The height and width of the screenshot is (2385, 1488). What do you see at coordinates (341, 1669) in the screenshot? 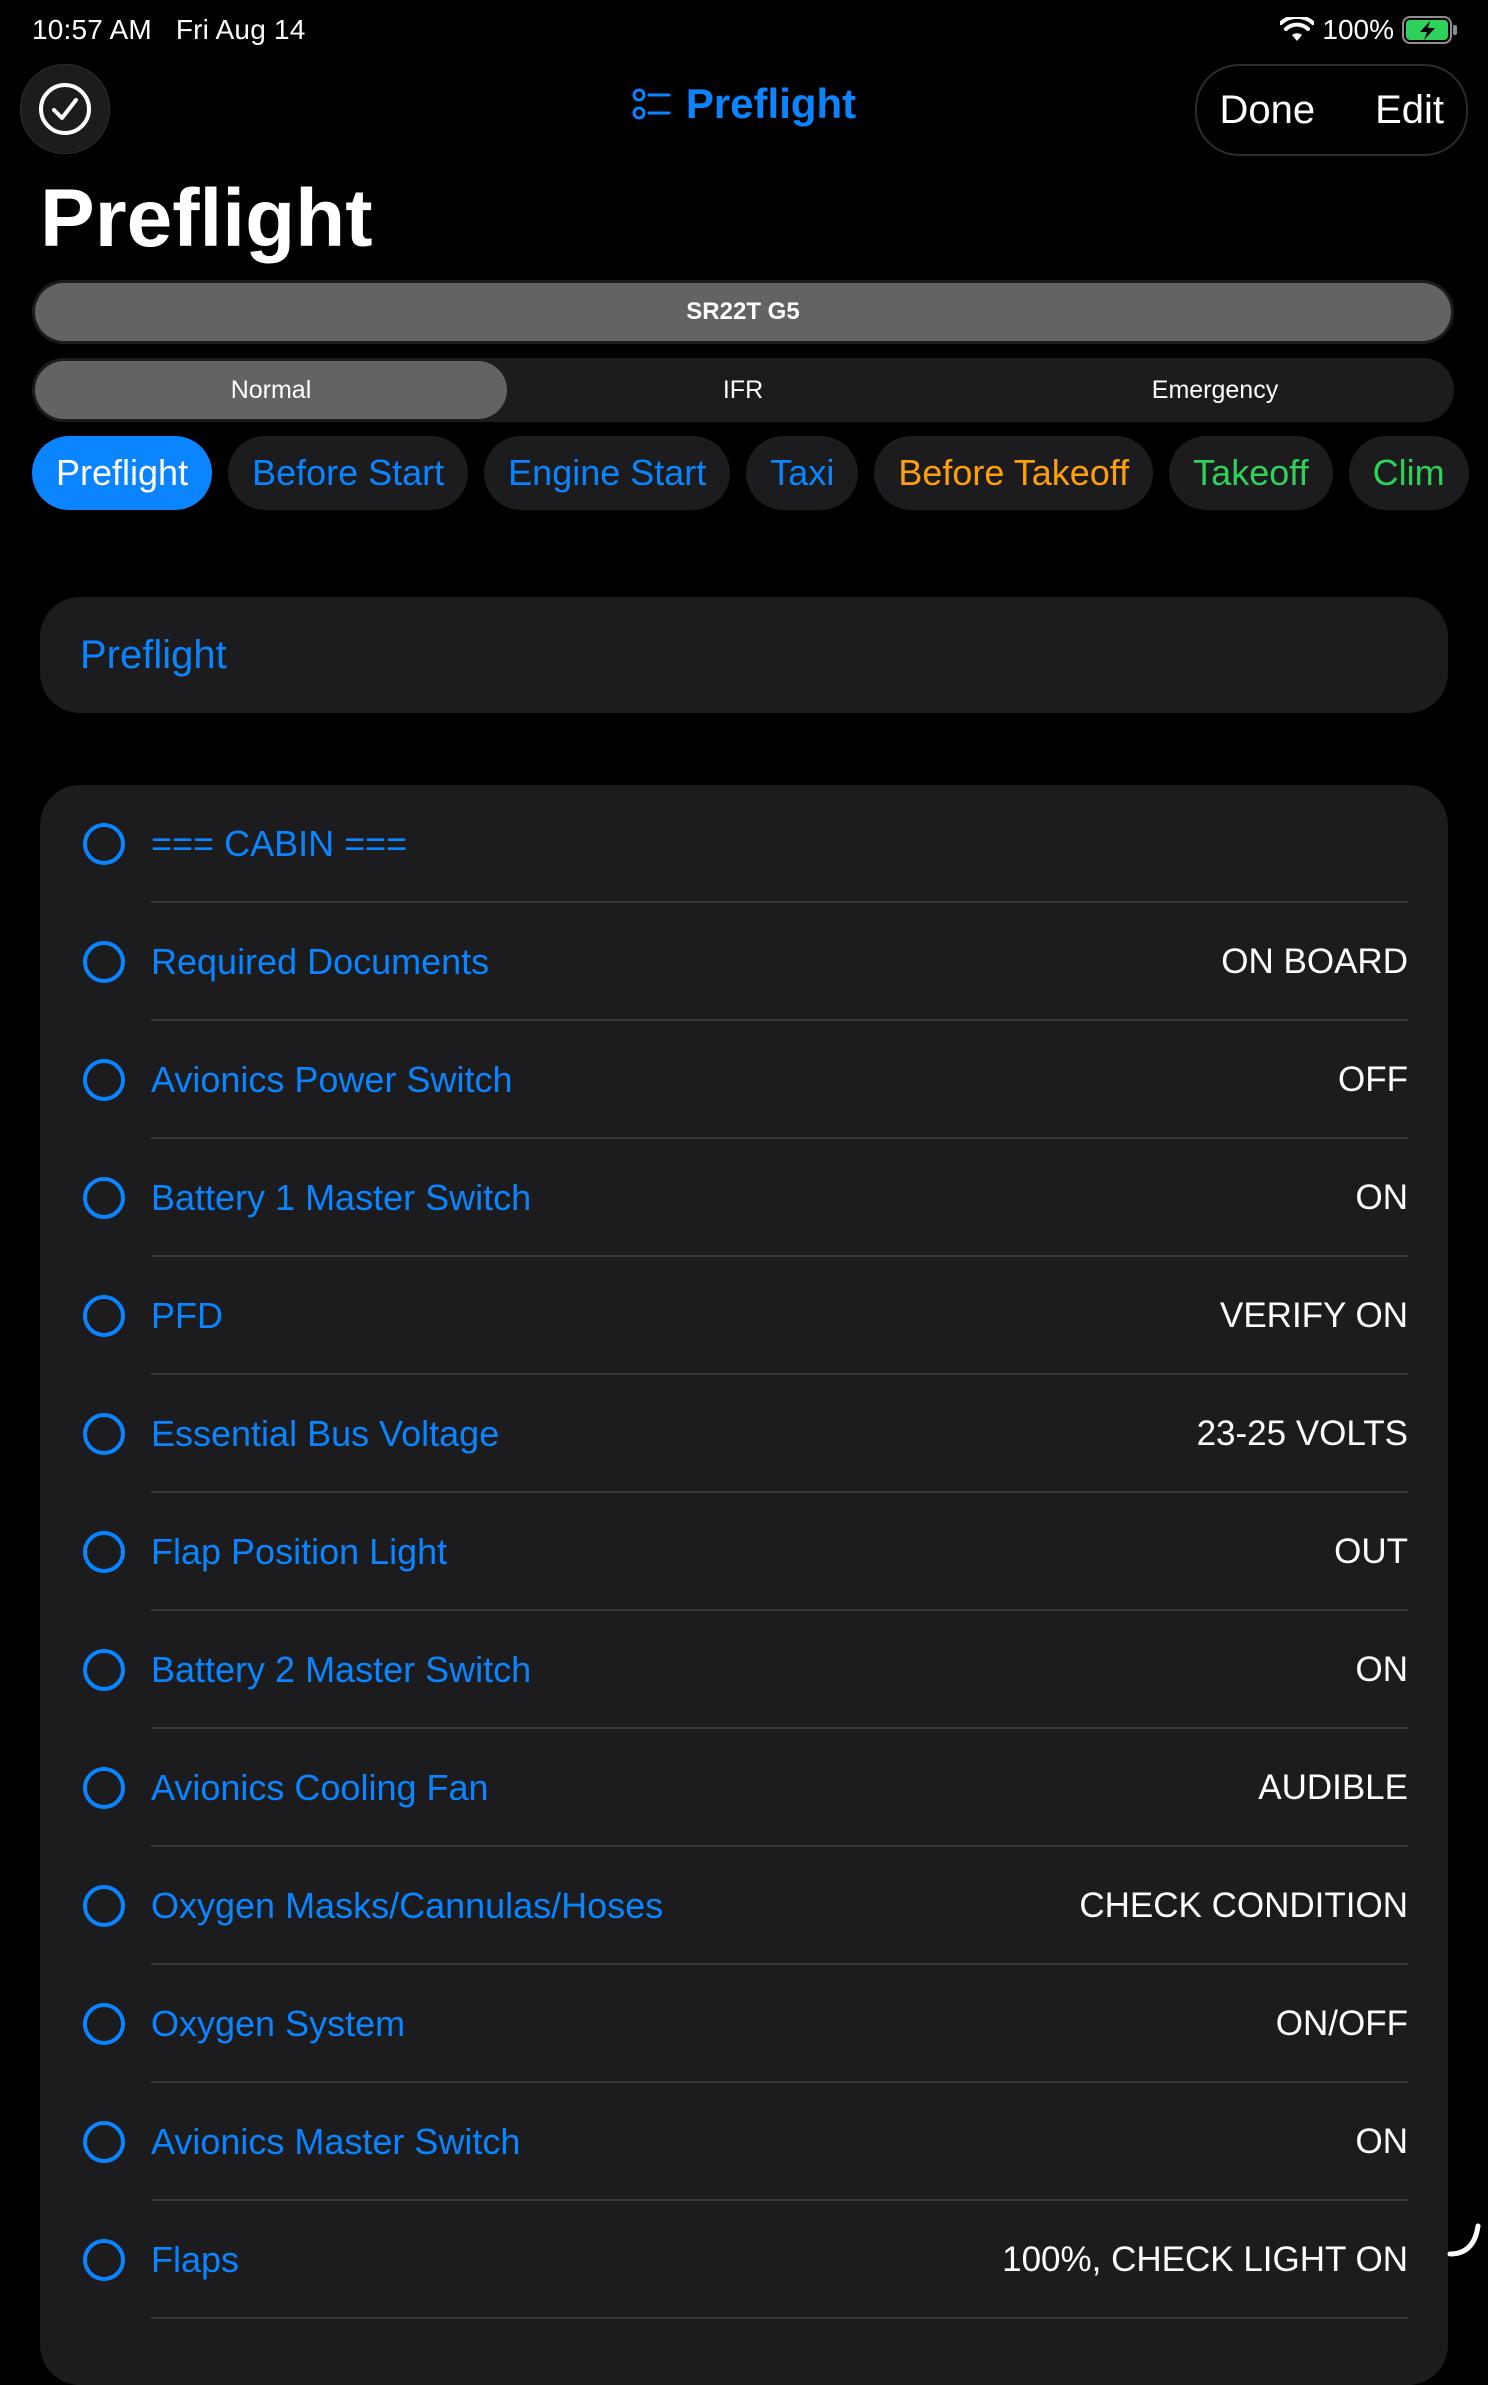
I see `checklist-item-label: Battery 2 Master Switch` at bounding box center [341, 1669].